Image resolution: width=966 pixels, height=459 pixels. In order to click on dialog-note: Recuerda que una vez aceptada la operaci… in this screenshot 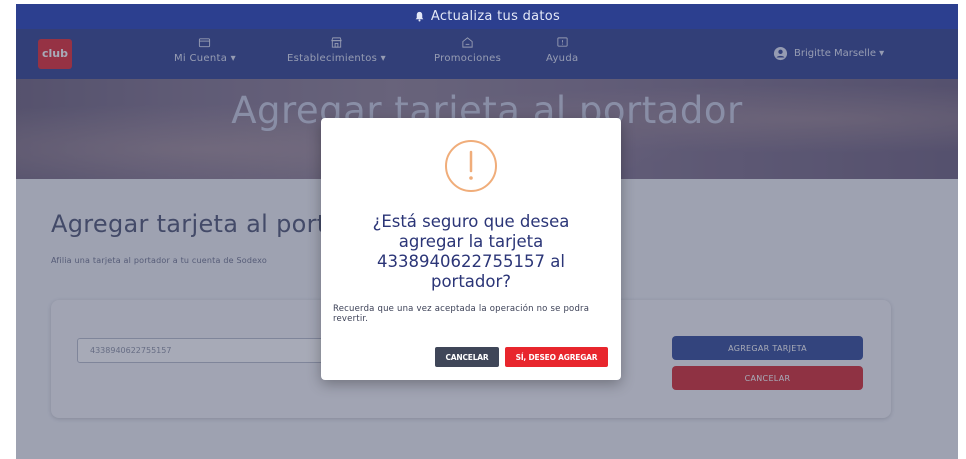, I will do `click(461, 314)`.